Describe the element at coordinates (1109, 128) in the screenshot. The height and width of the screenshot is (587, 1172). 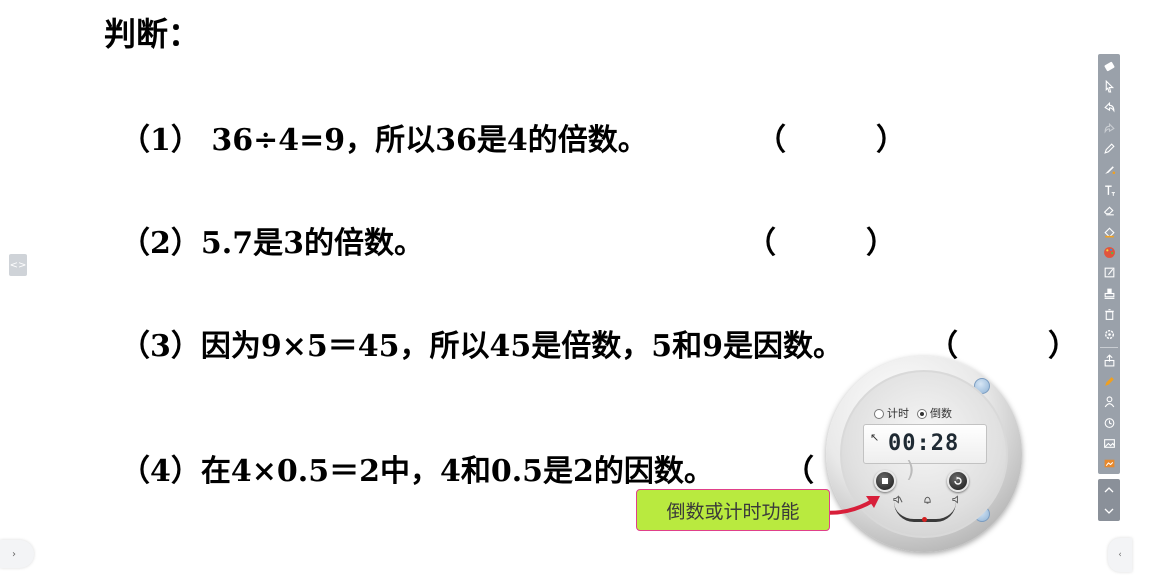
I see `redo-icon` at that location.